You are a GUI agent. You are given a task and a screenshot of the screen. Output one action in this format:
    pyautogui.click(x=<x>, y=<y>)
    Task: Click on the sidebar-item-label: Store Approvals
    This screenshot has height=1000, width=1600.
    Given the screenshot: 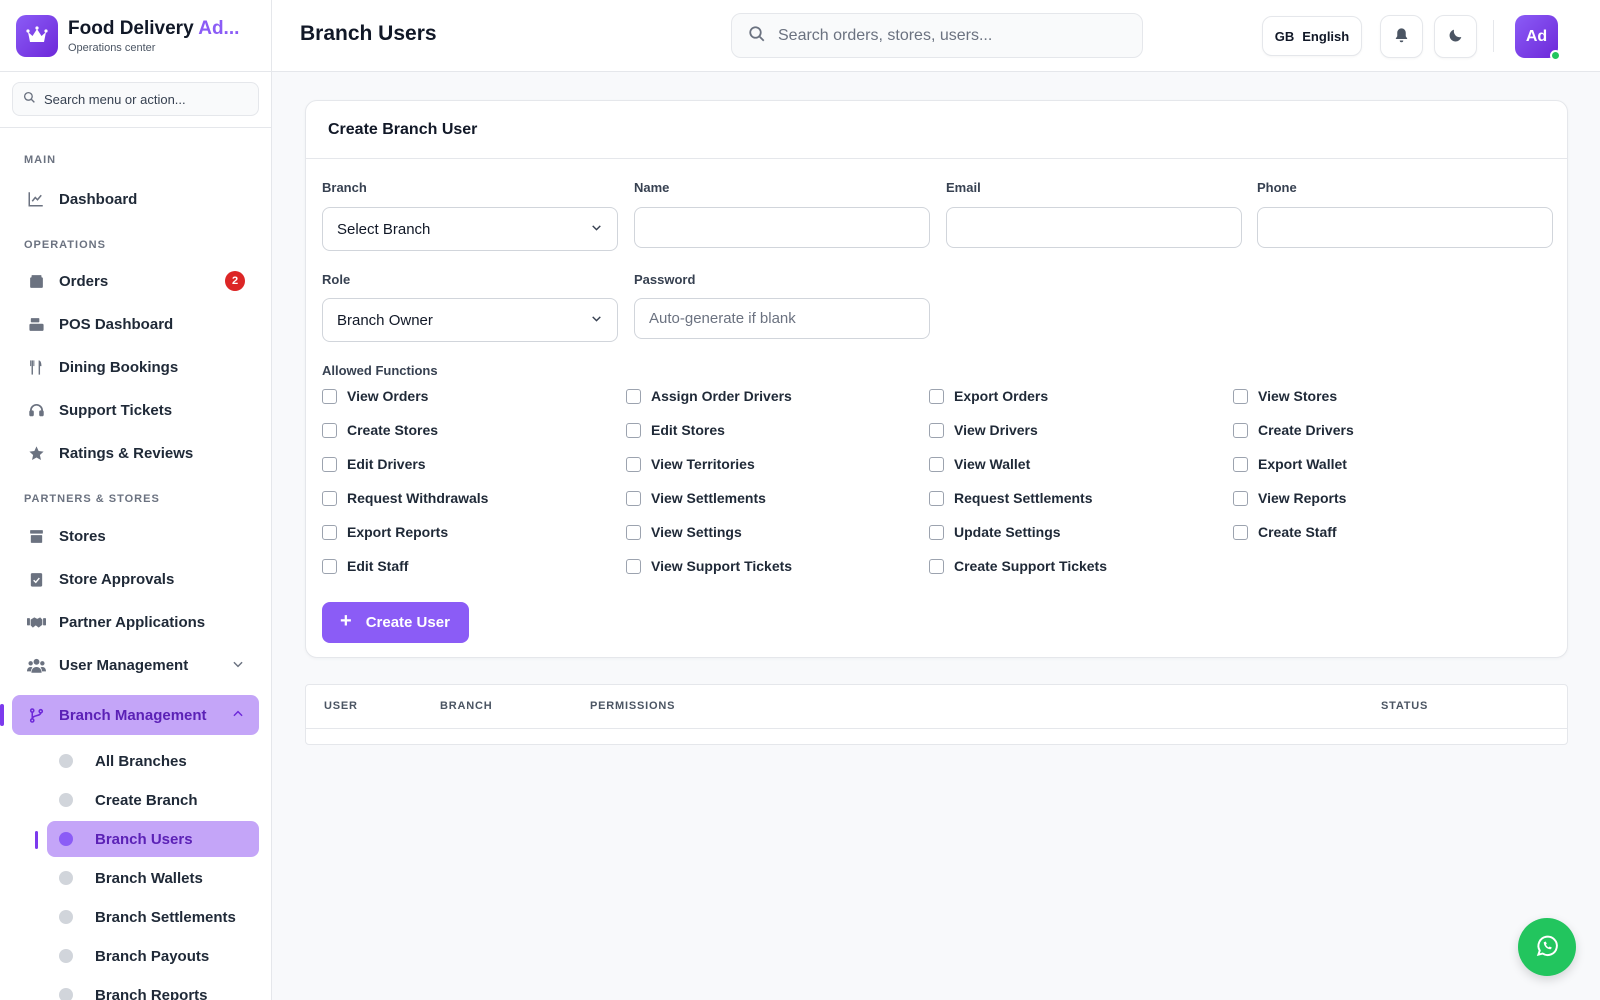 What is the action you would take?
    pyautogui.click(x=117, y=579)
    